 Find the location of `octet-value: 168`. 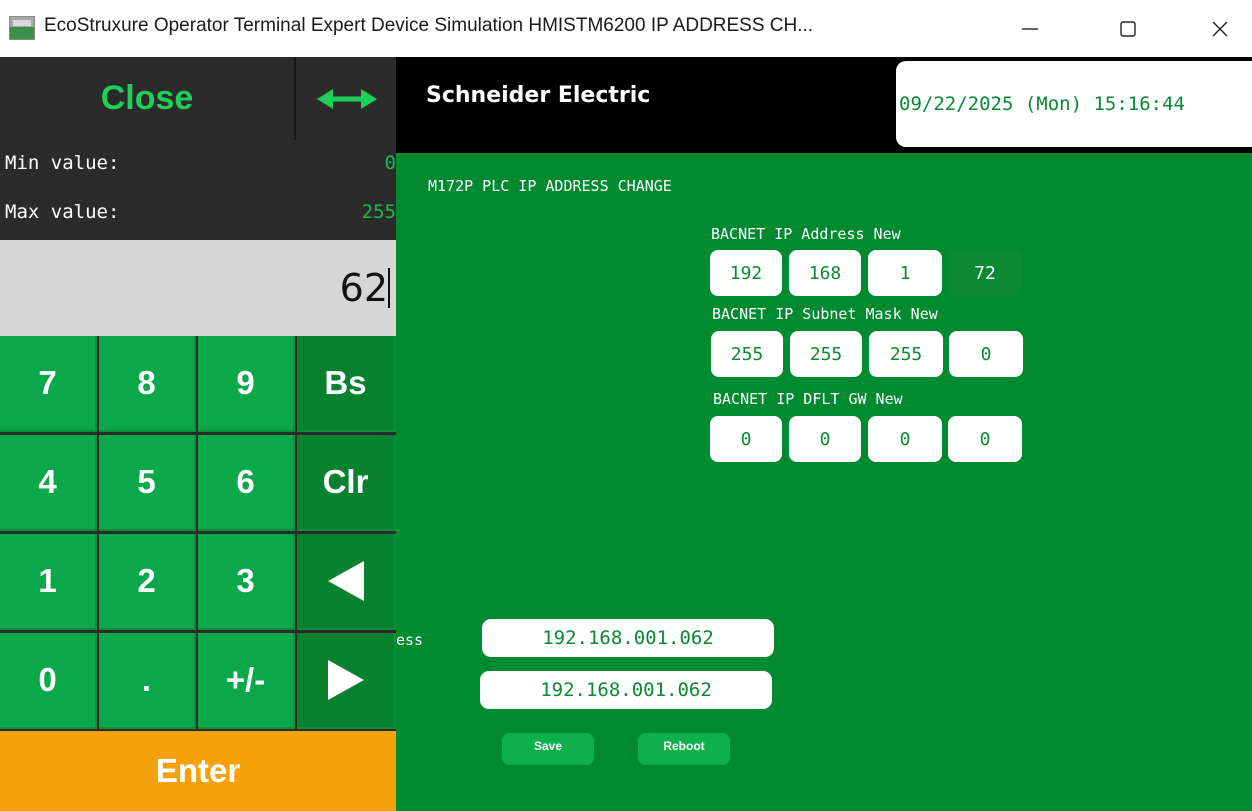

octet-value: 168 is located at coordinates (825, 273).